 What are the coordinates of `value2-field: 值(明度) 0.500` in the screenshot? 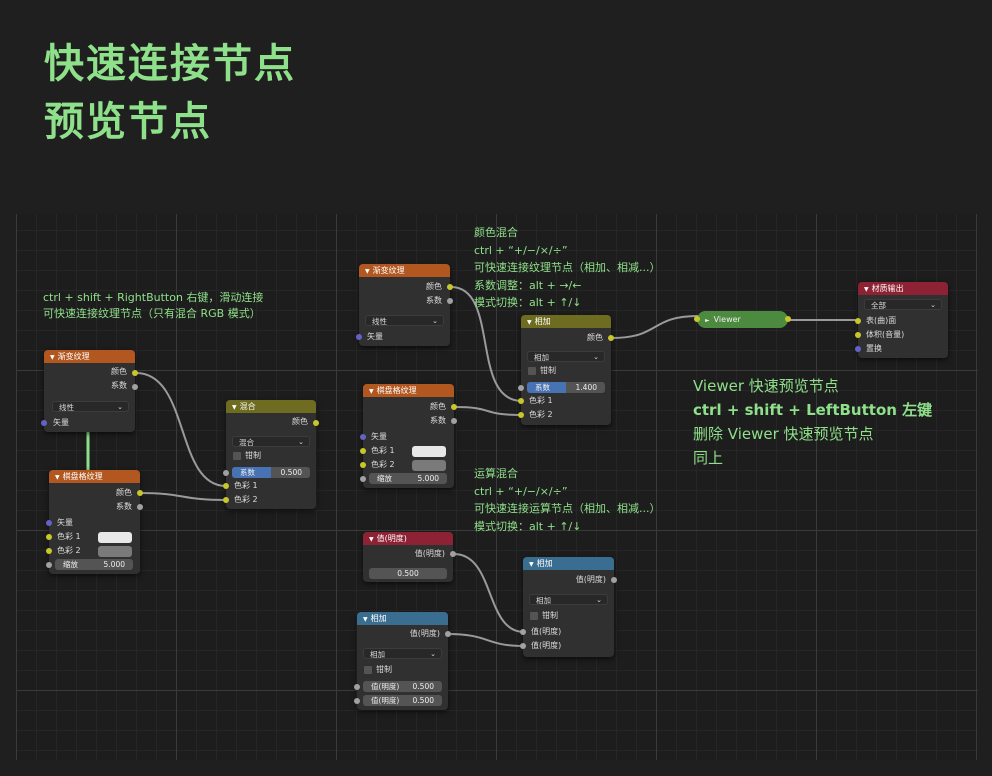 It's located at (402, 700).